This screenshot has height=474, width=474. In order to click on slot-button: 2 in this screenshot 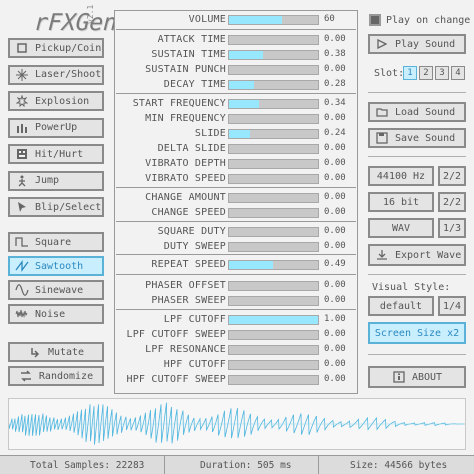, I will do `click(426, 73)`.